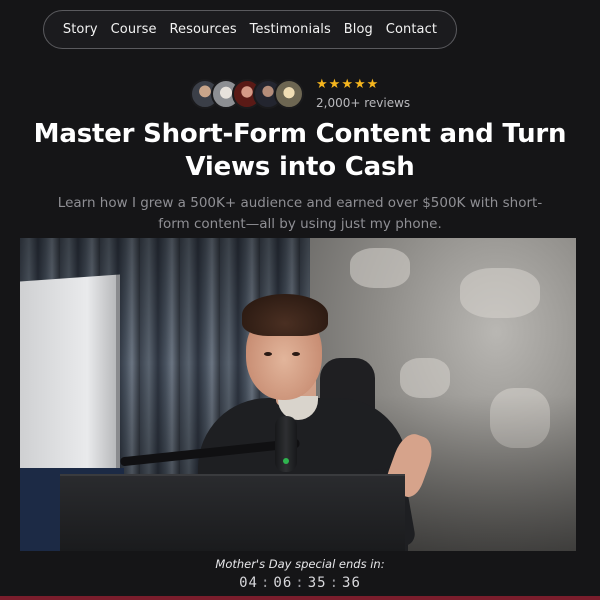  I want to click on countdown-label: Mother's Day special ends in:, so click(300, 564).